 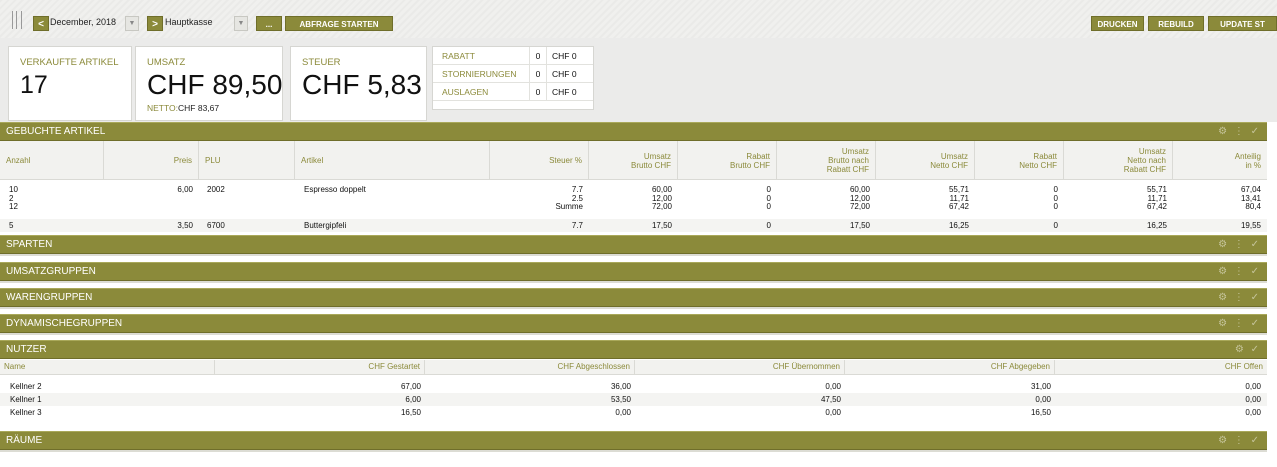 What do you see at coordinates (925, 160) in the screenshot?
I see `col-net: Umsatz Netto CHF` at bounding box center [925, 160].